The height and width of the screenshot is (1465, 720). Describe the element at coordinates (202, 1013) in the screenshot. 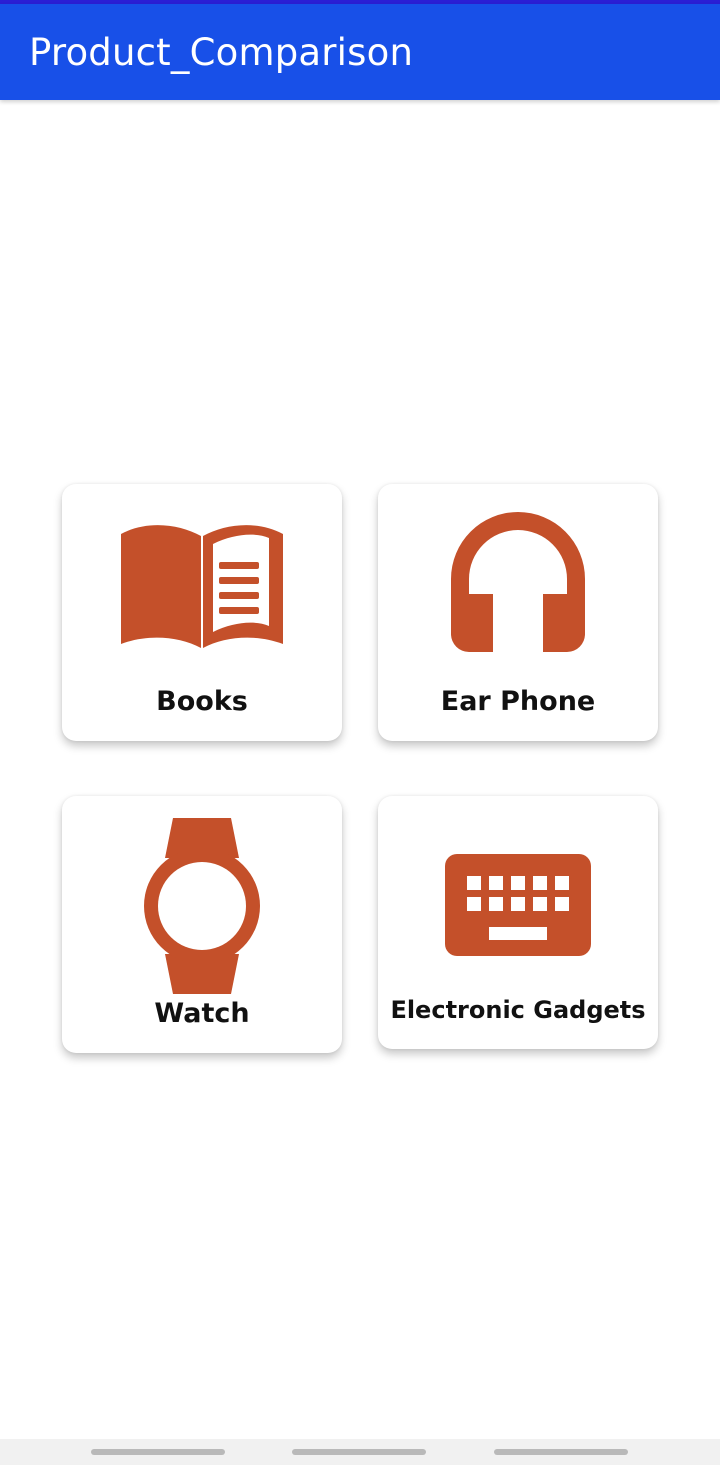

I see `category-label-watch: Watch` at that location.